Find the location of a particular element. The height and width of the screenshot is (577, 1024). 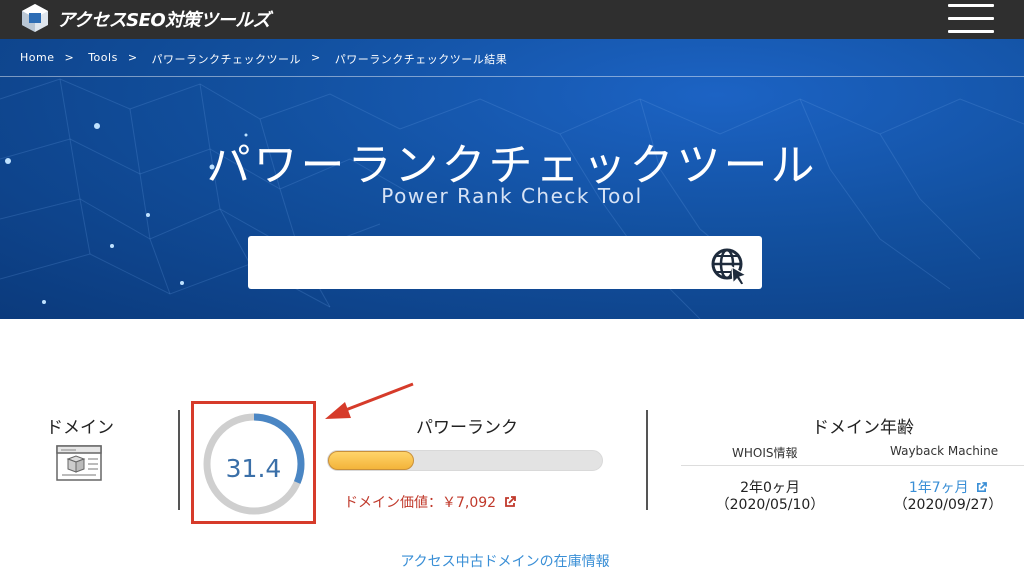

domain-value-row: ドメイン価値：￥7,092 is located at coordinates (430, 502).